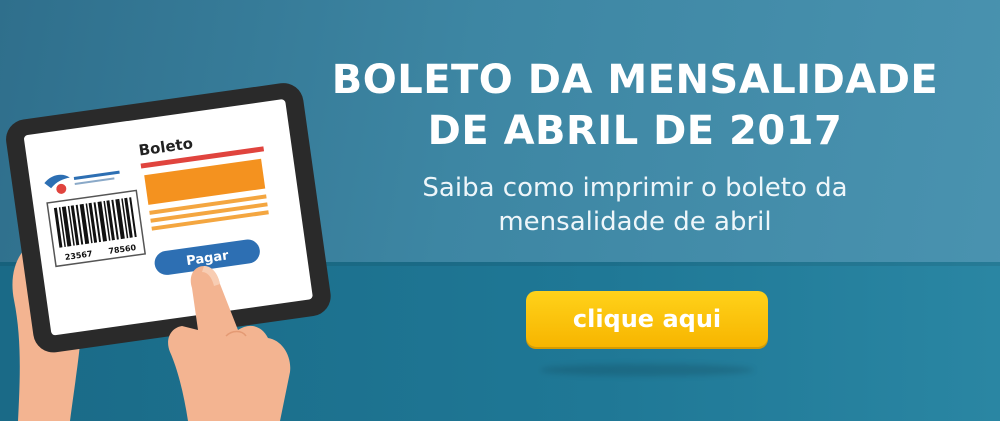 The height and width of the screenshot is (421, 1000). I want to click on cta-label: clique aqui, so click(647, 319).